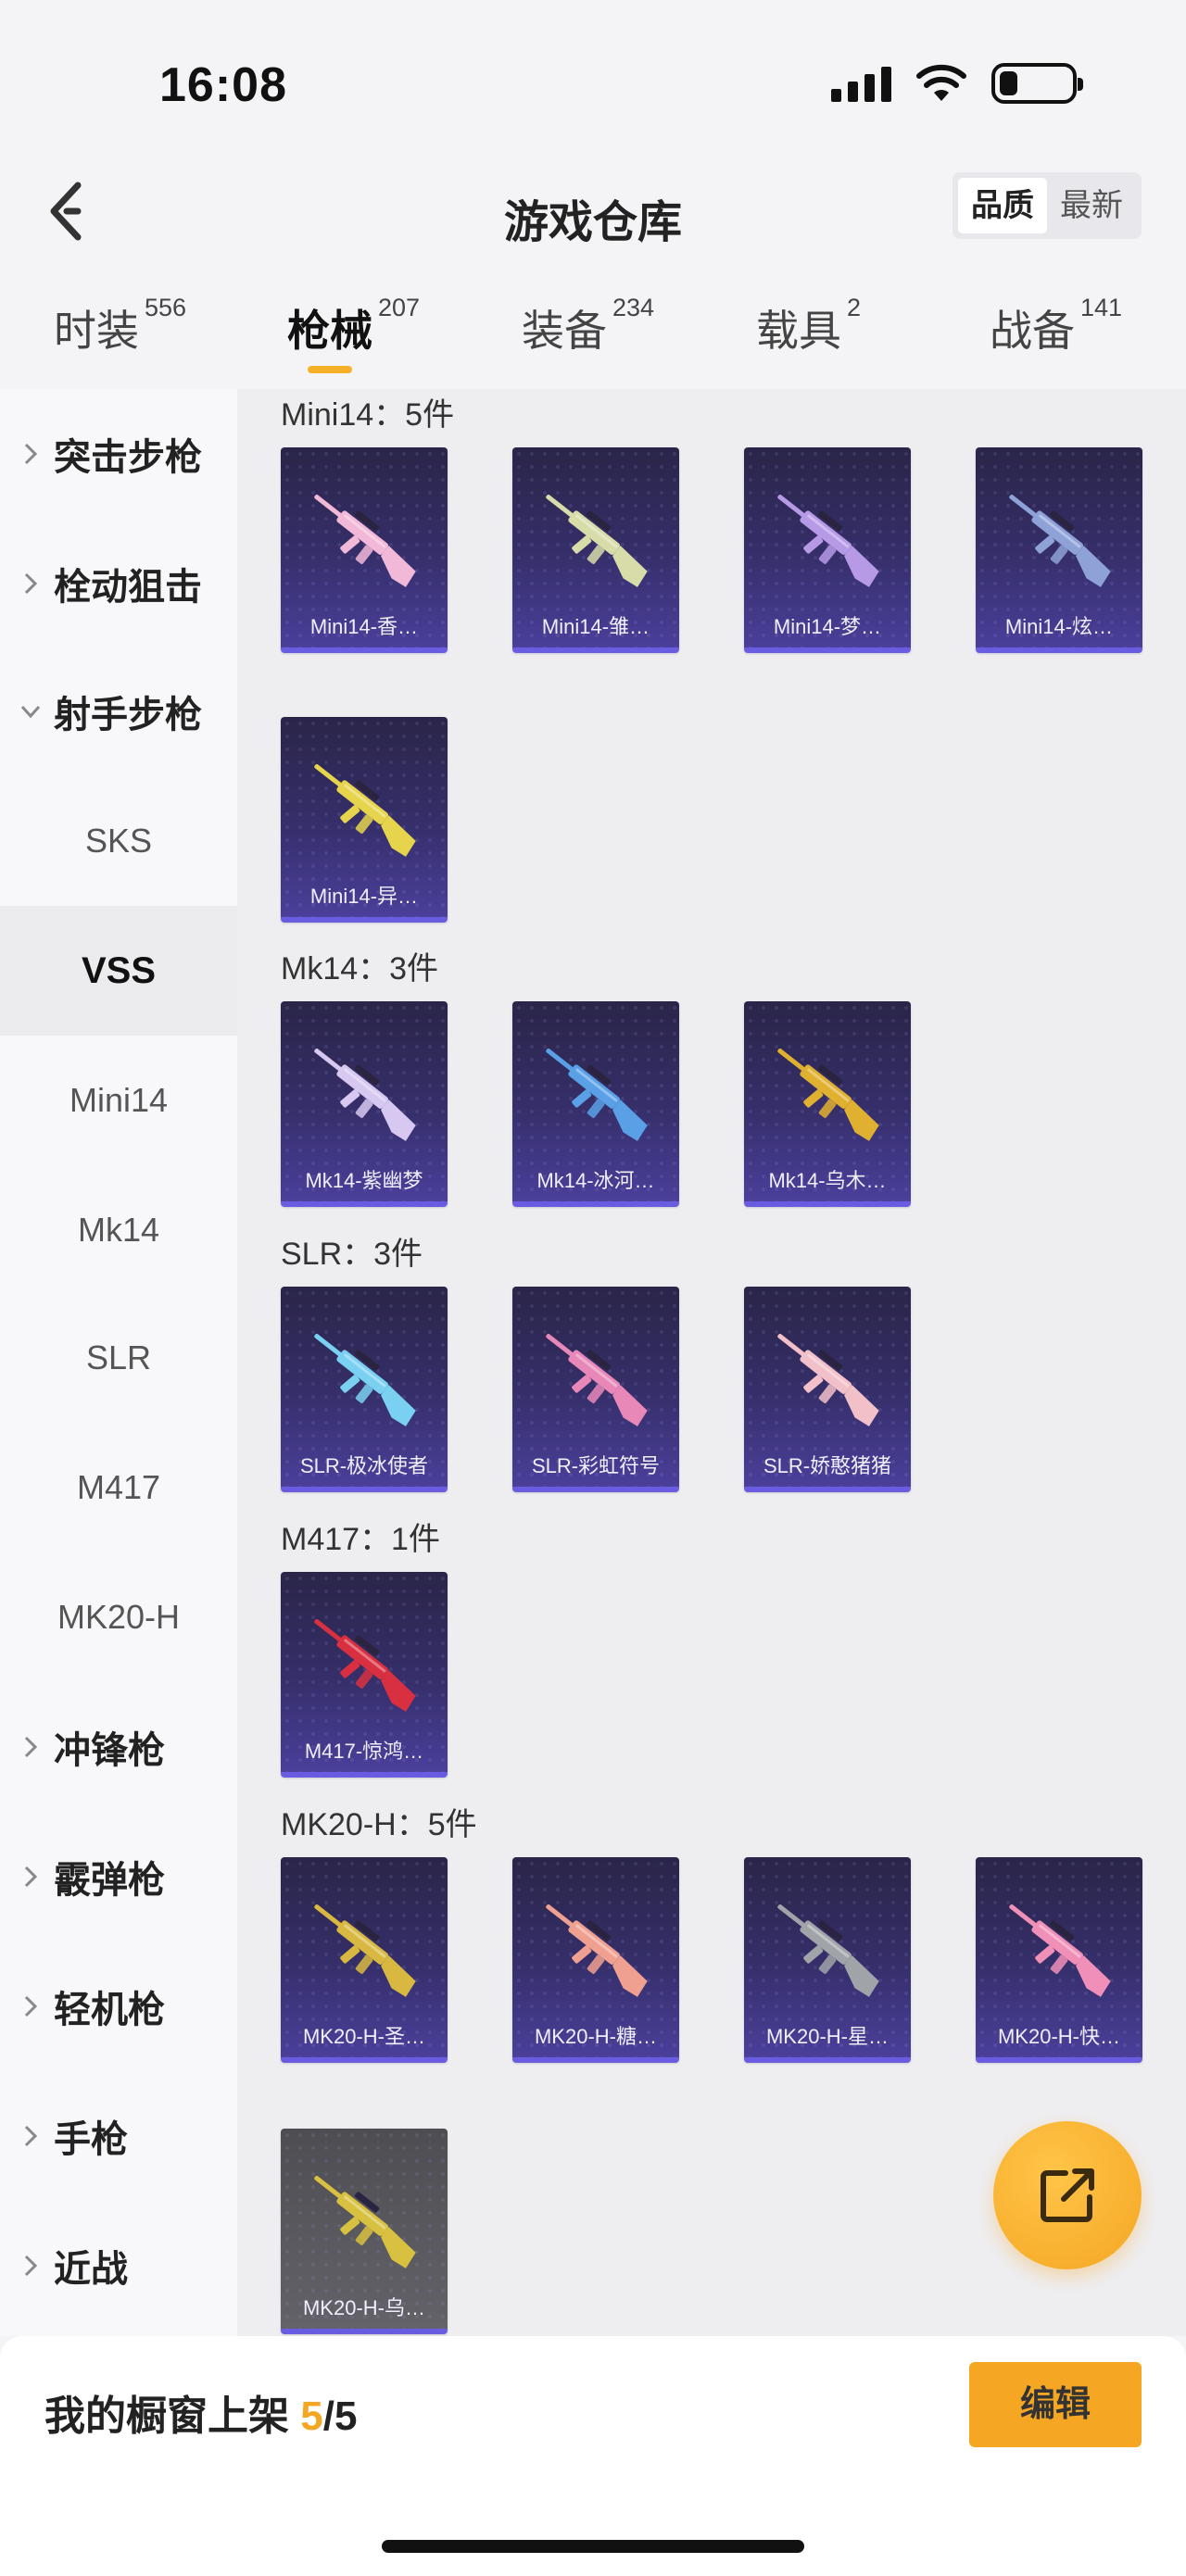 This screenshot has height=2576, width=1186. What do you see at coordinates (364, 1465) in the screenshot?
I see `item-name: SLR-极冰使者` at bounding box center [364, 1465].